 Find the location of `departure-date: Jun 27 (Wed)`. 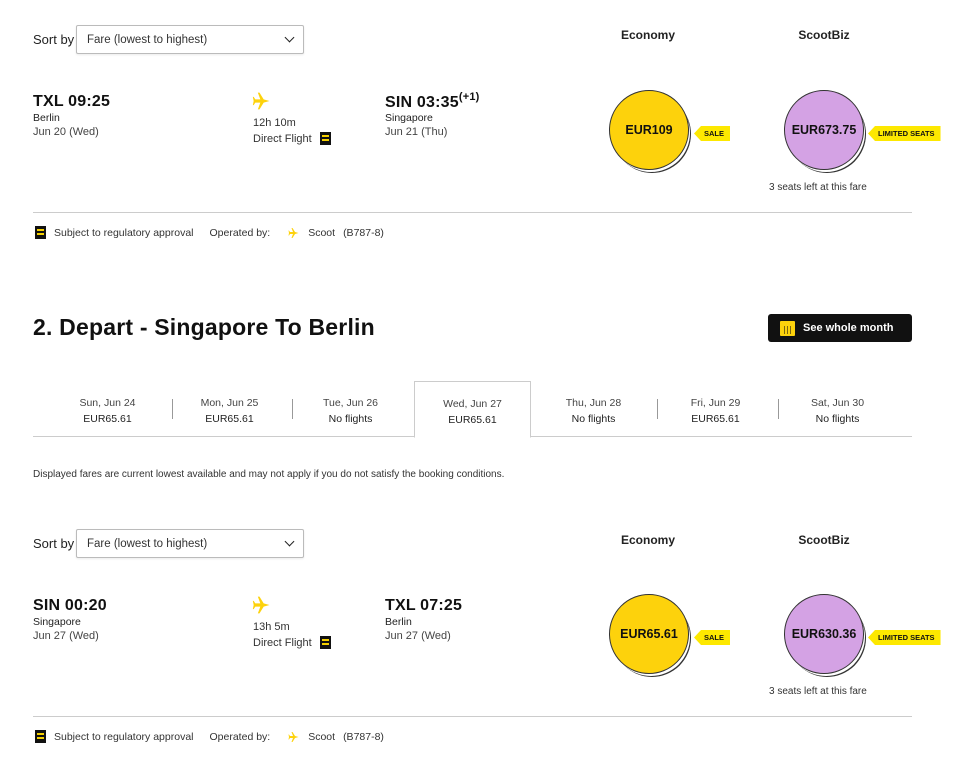

departure-date: Jun 27 (Wed) is located at coordinates (66, 636).